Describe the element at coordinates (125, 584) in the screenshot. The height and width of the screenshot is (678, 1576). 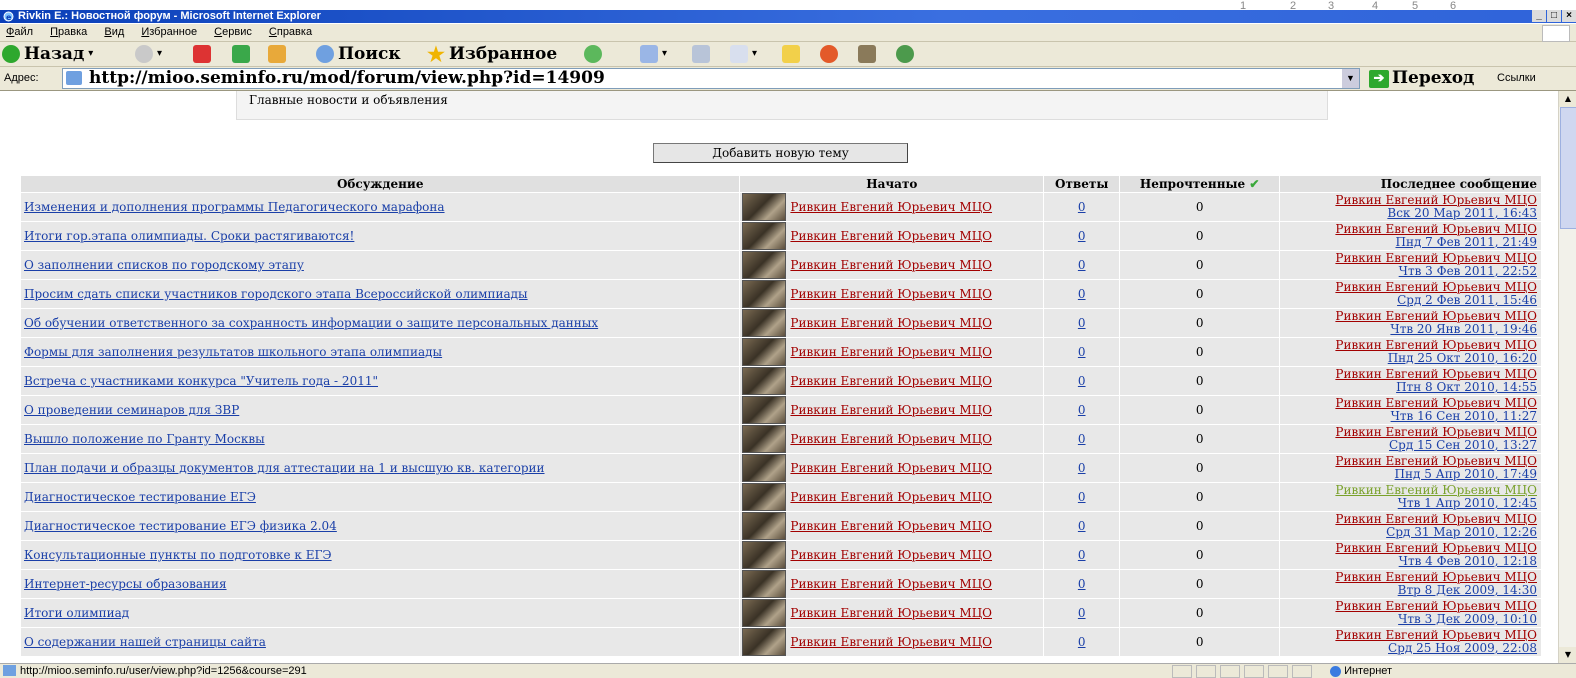
I see `topic-link: Интернет-ресурсы образования` at that location.